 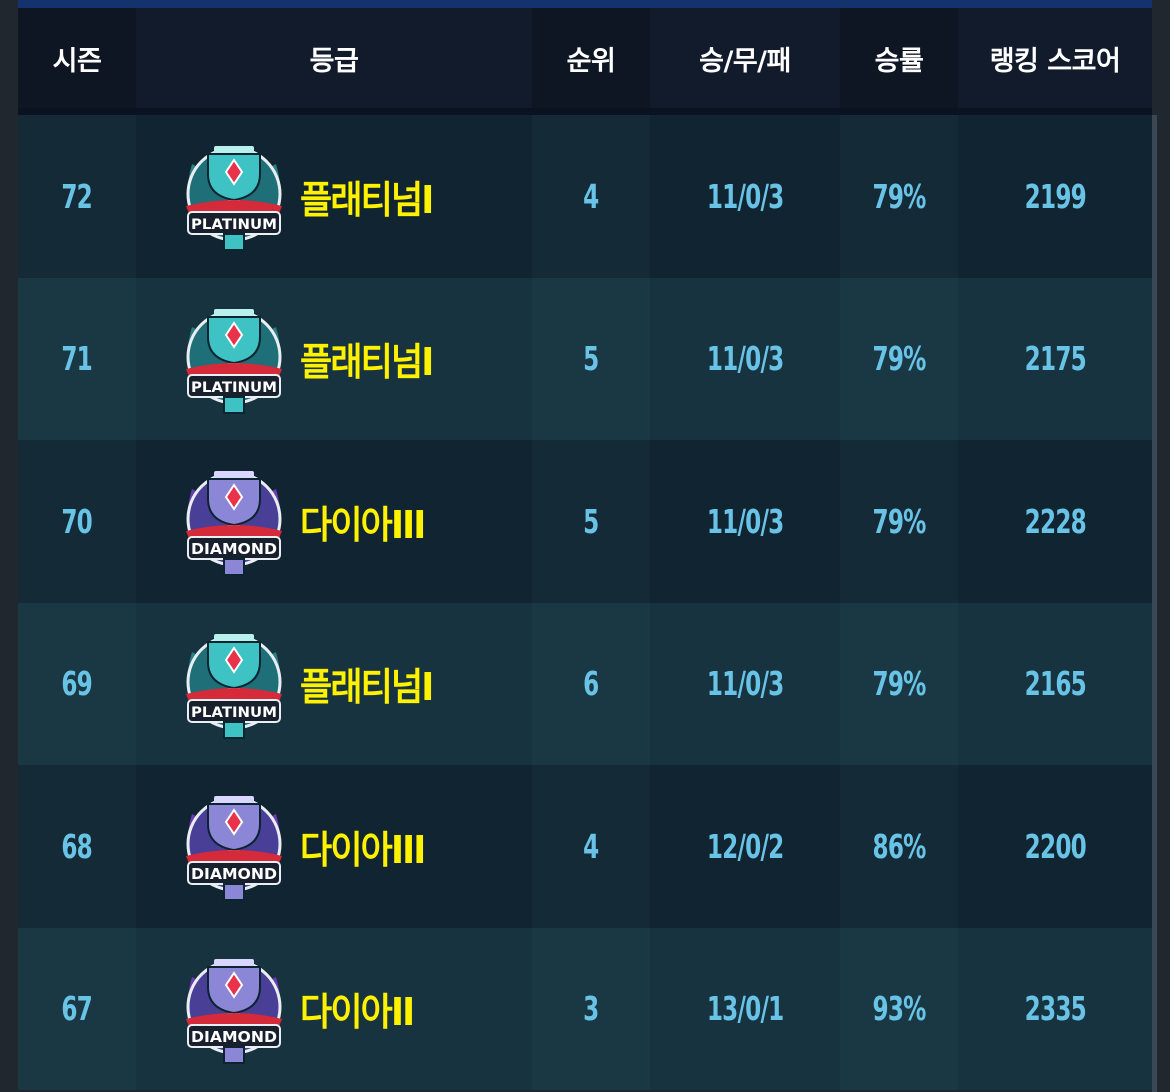 I want to click on season-cell: 67, so click(x=77, y=1009).